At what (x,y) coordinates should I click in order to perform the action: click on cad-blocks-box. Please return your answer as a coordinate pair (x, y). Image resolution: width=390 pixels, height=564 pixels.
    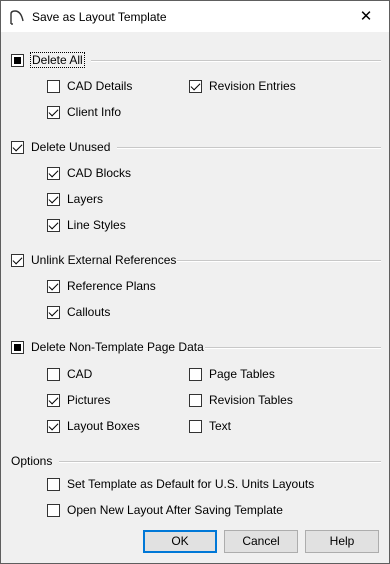
    Looking at the image, I should click on (53, 173).